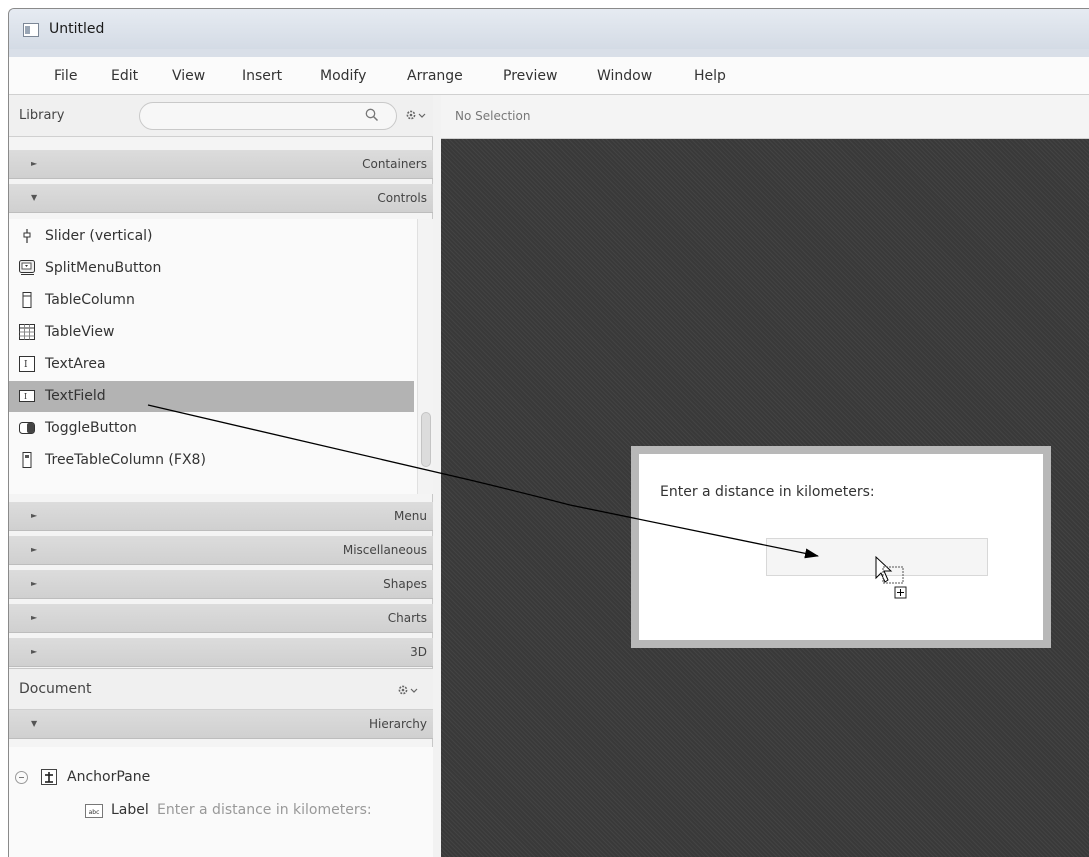 This screenshot has height=857, width=1089. I want to click on document-header: Document, so click(221, 689).